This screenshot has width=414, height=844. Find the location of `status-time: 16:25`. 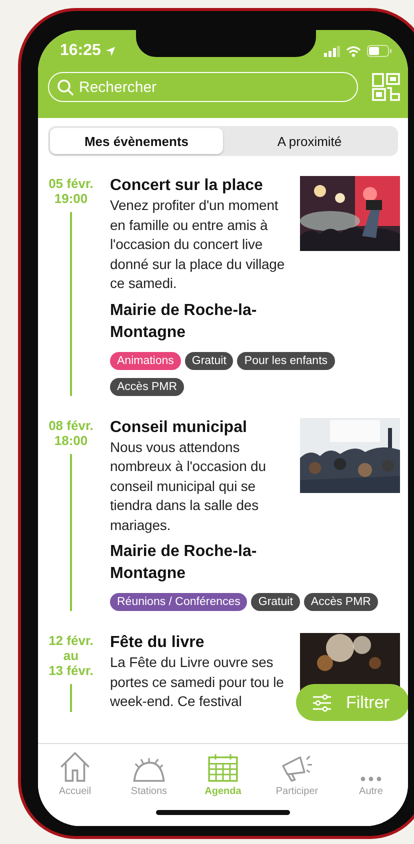

status-time: 16:25 is located at coordinates (80, 51).